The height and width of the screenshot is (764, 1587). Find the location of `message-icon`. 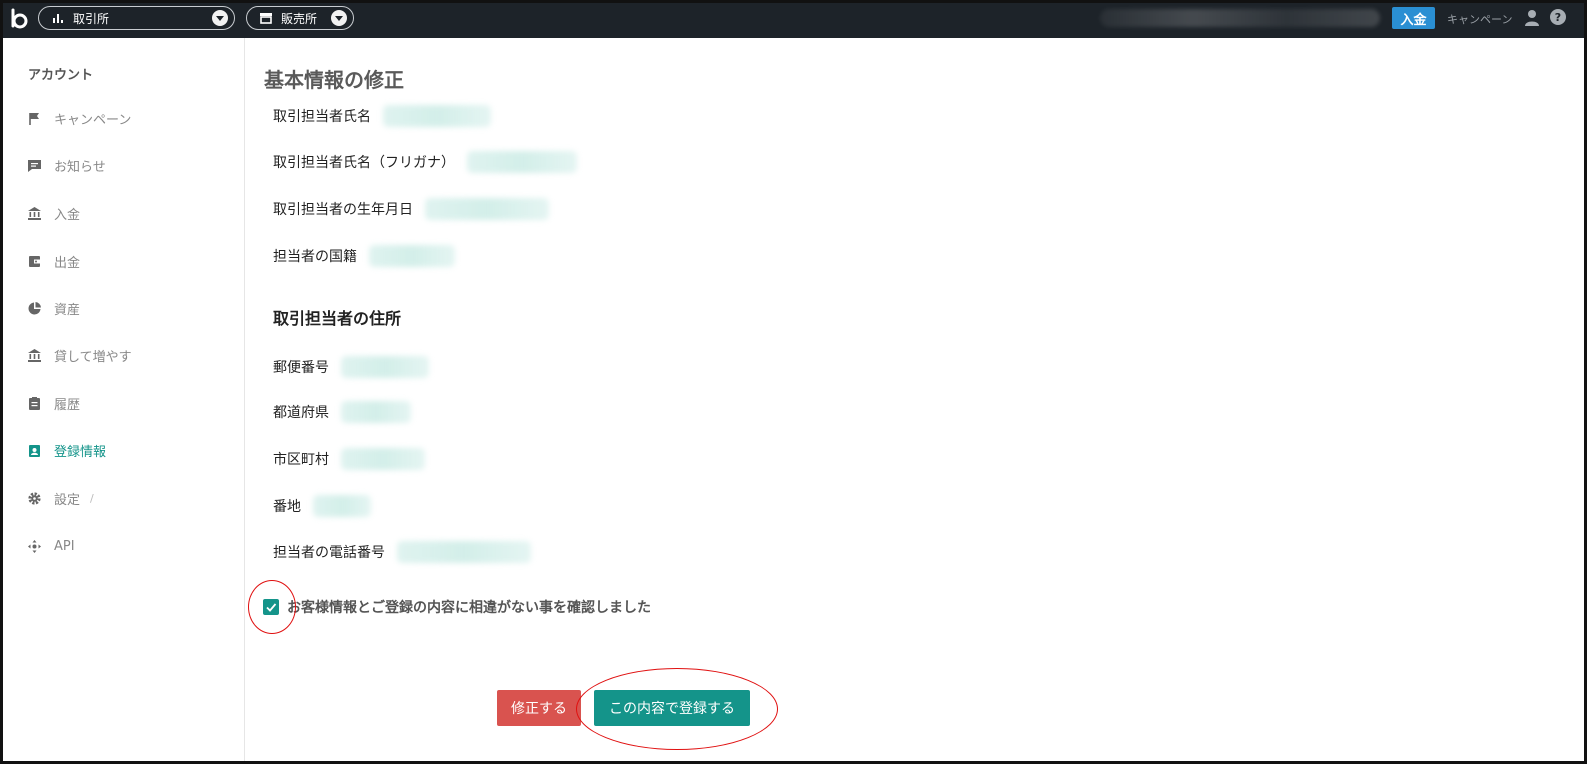

message-icon is located at coordinates (34, 165).